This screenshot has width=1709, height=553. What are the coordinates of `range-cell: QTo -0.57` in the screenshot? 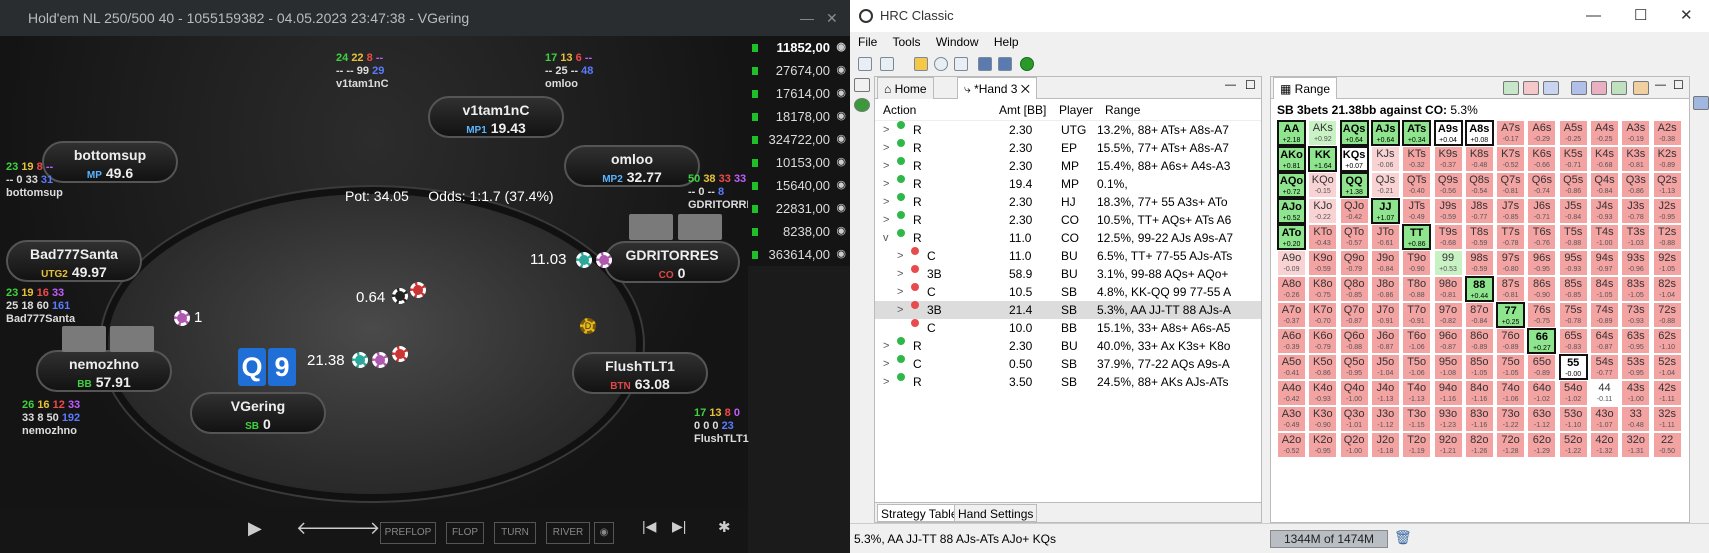 It's located at (1354, 237).